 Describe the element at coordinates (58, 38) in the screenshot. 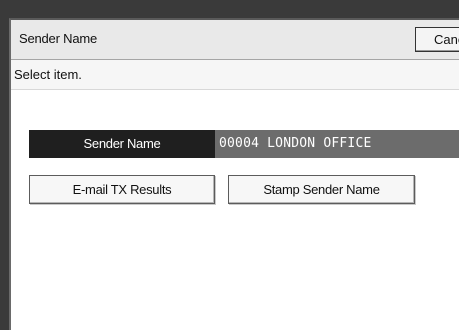

I see `page-title: Sender Name` at that location.